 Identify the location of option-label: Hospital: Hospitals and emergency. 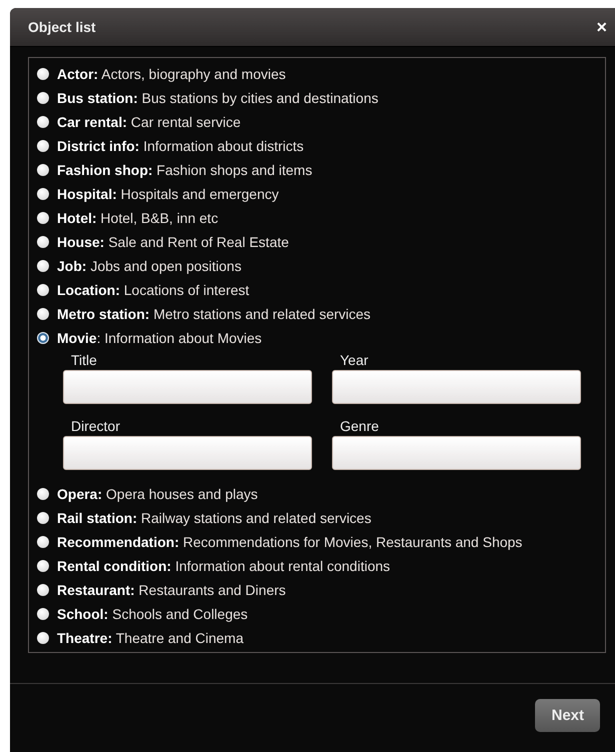
(168, 194).